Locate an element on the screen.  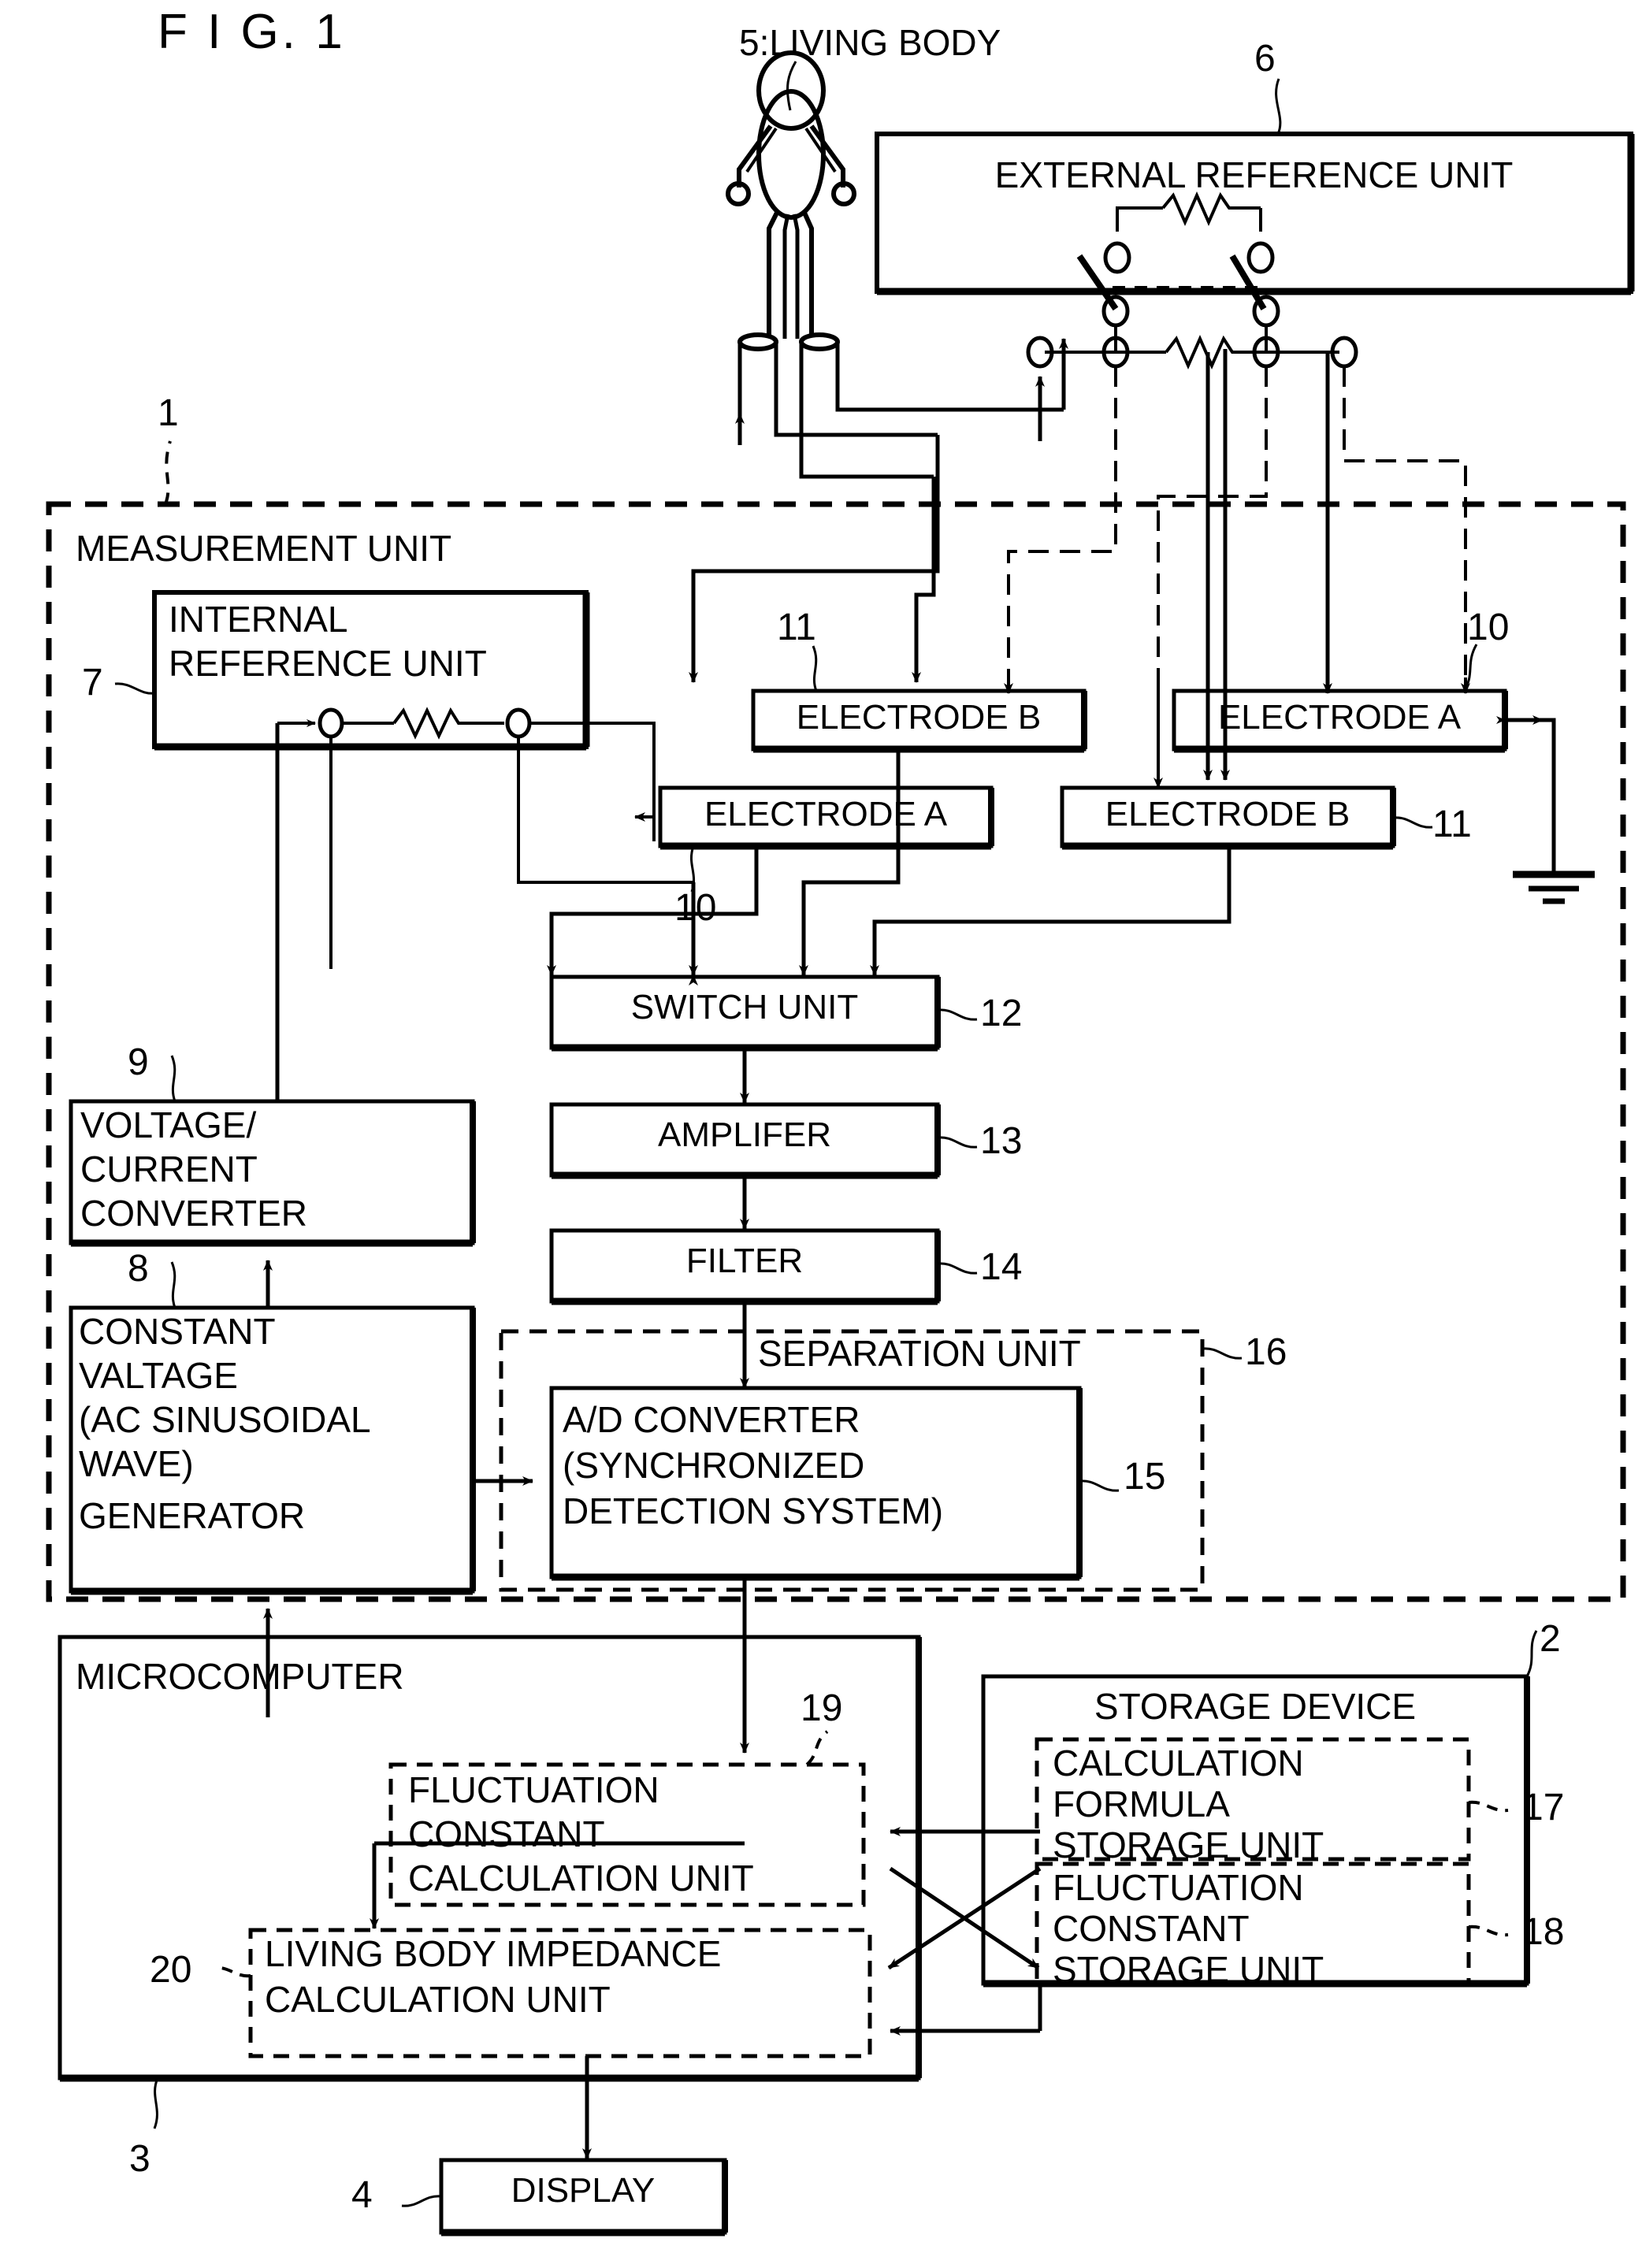
ref-numeral-8: 8 is located at coordinates (138, 1269).